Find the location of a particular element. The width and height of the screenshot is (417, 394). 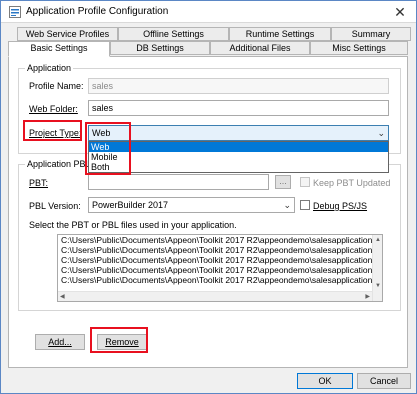

ok-button: OK is located at coordinates (325, 381).